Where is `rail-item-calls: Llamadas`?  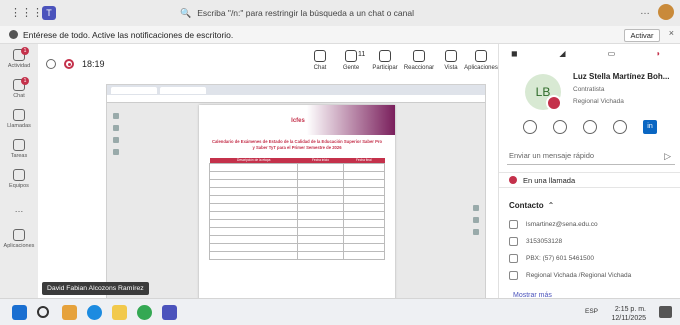 rail-item-calls: Llamadas is located at coordinates (19, 119).